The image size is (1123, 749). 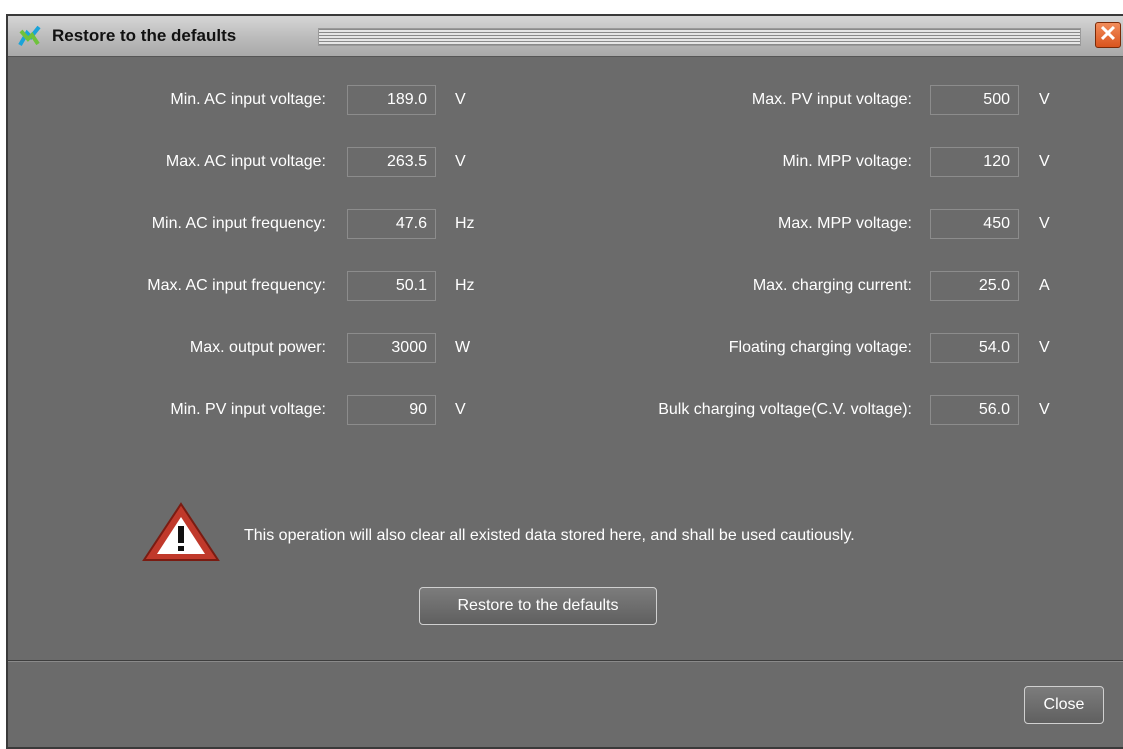 I want to click on floating-charging-voltage-field: 54.0, so click(x=974, y=348).